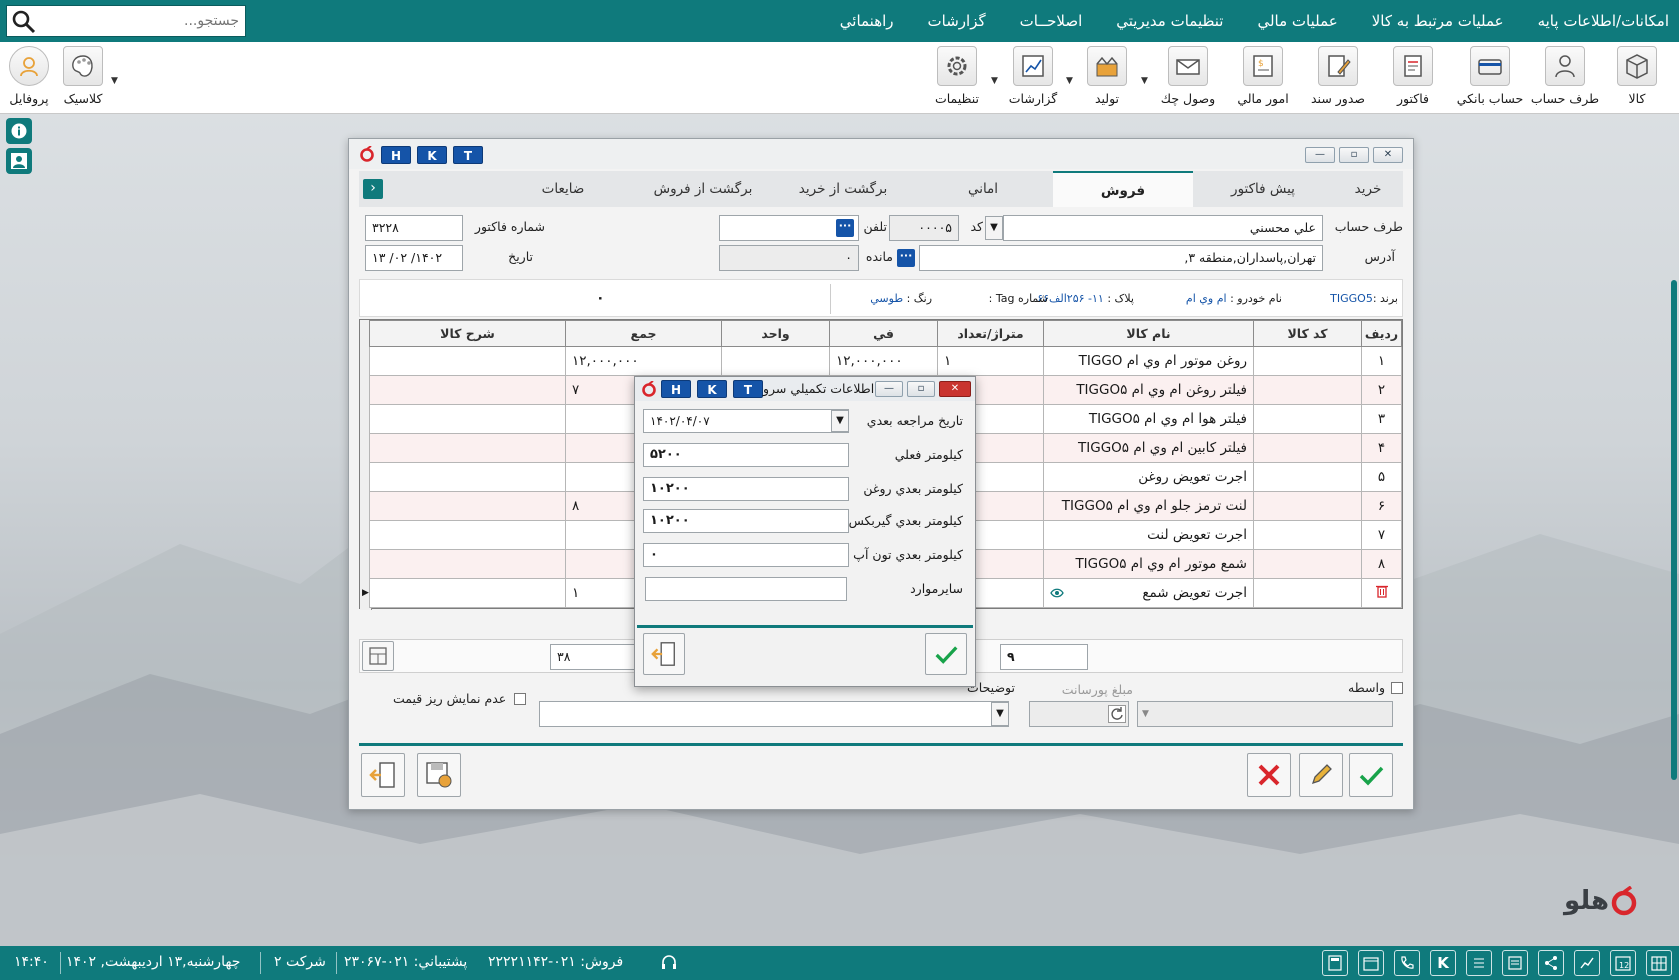  I want to click on dialog-t-button: T, so click(748, 389).